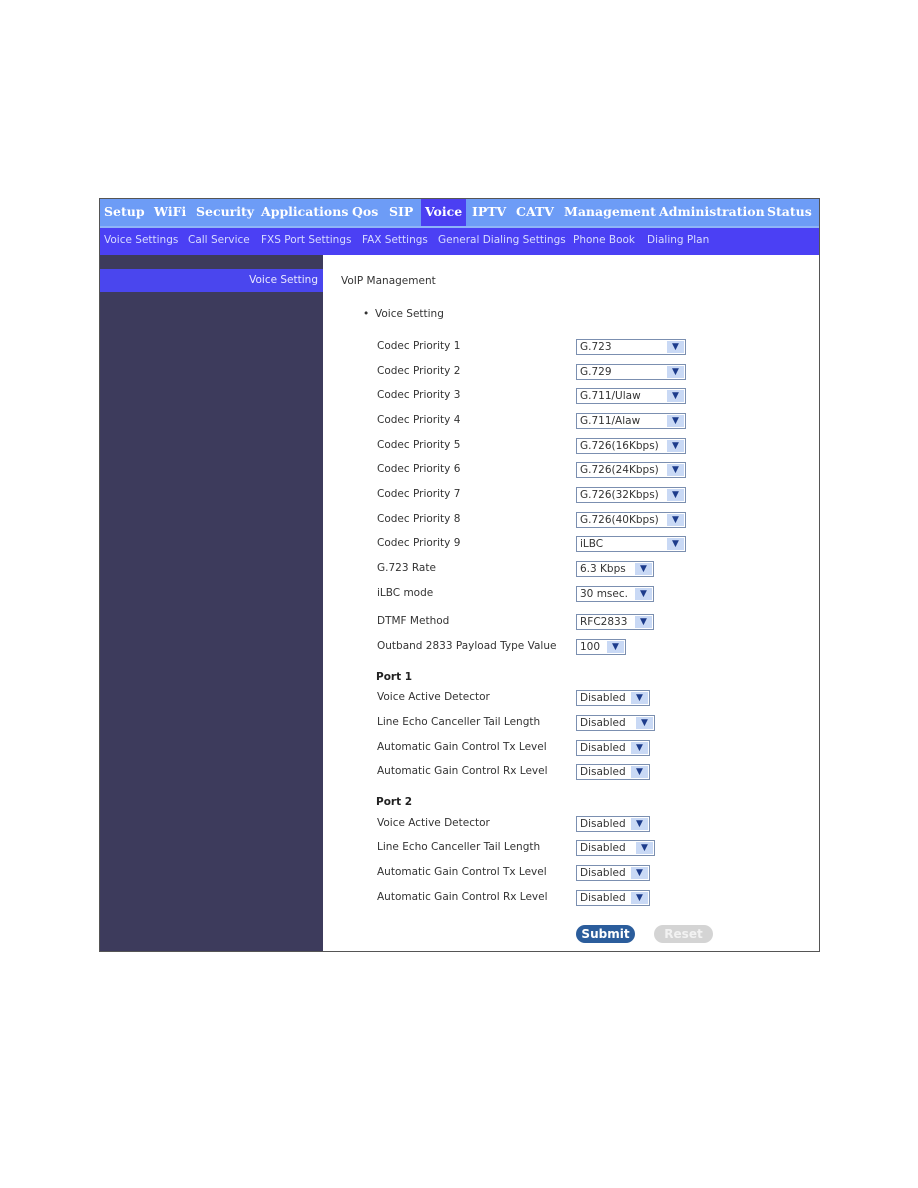  What do you see at coordinates (444, 212) in the screenshot?
I see `tab-voice: Voice` at bounding box center [444, 212].